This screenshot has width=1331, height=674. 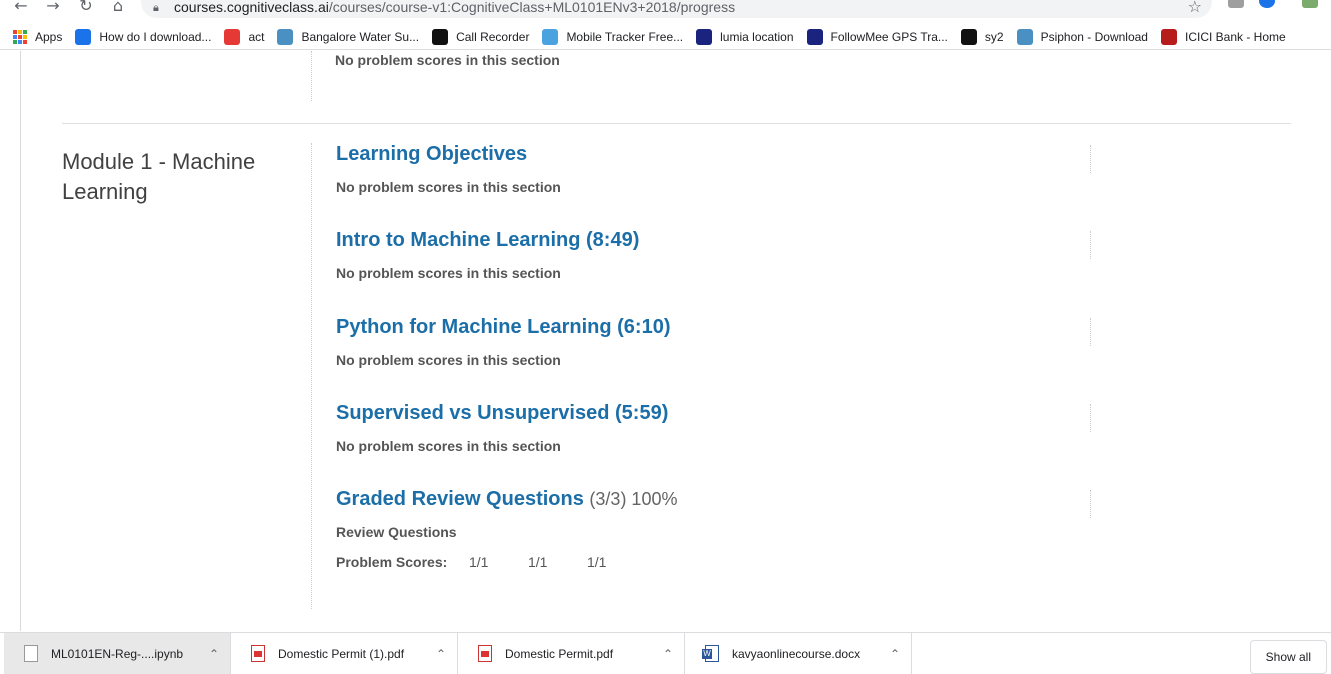 What do you see at coordinates (156, 7) in the screenshot?
I see `lock-icon: 🔒︎` at bounding box center [156, 7].